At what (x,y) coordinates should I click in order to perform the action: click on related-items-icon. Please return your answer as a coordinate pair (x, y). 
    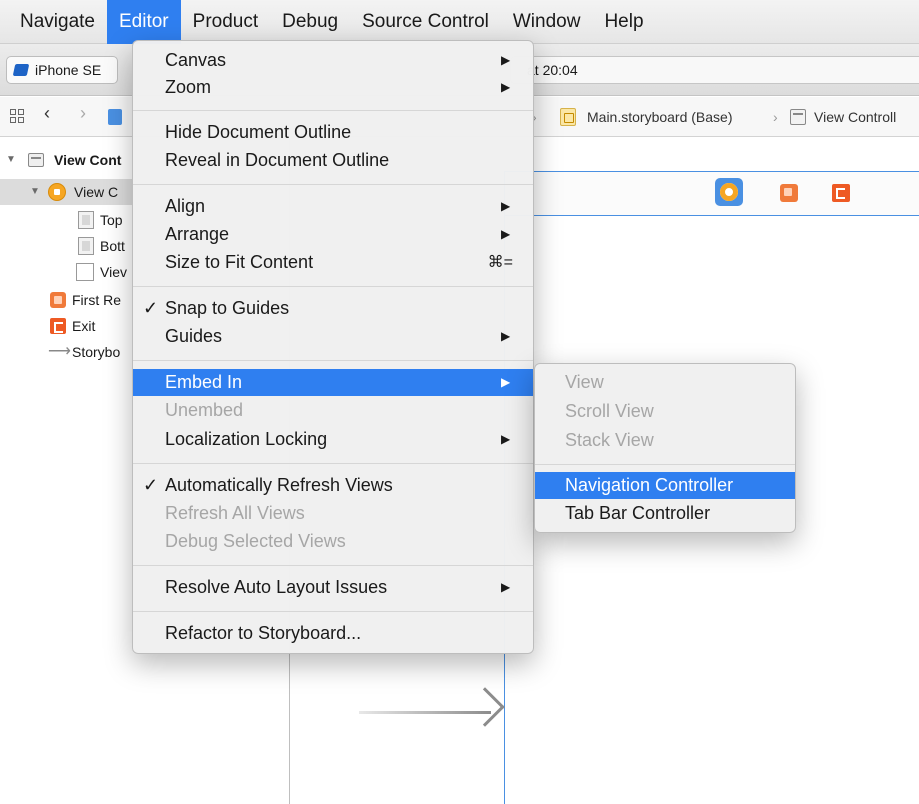
    Looking at the image, I should click on (17, 116).